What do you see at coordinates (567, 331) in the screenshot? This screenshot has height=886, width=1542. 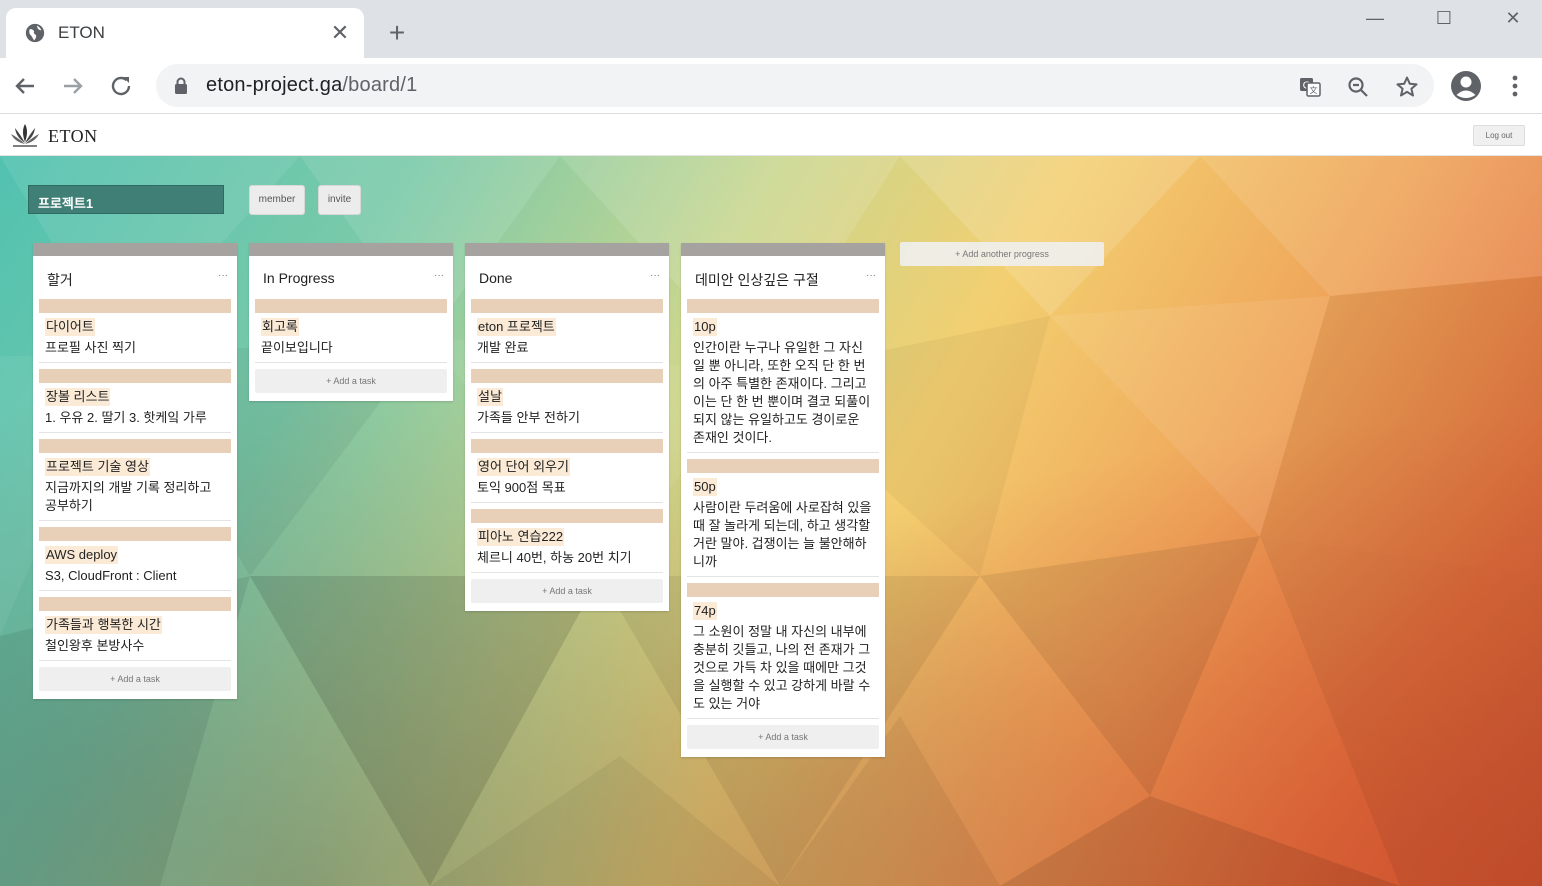 I see `task-card: eton 프로젝트 개발 완료` at bounding box center [567, 331].